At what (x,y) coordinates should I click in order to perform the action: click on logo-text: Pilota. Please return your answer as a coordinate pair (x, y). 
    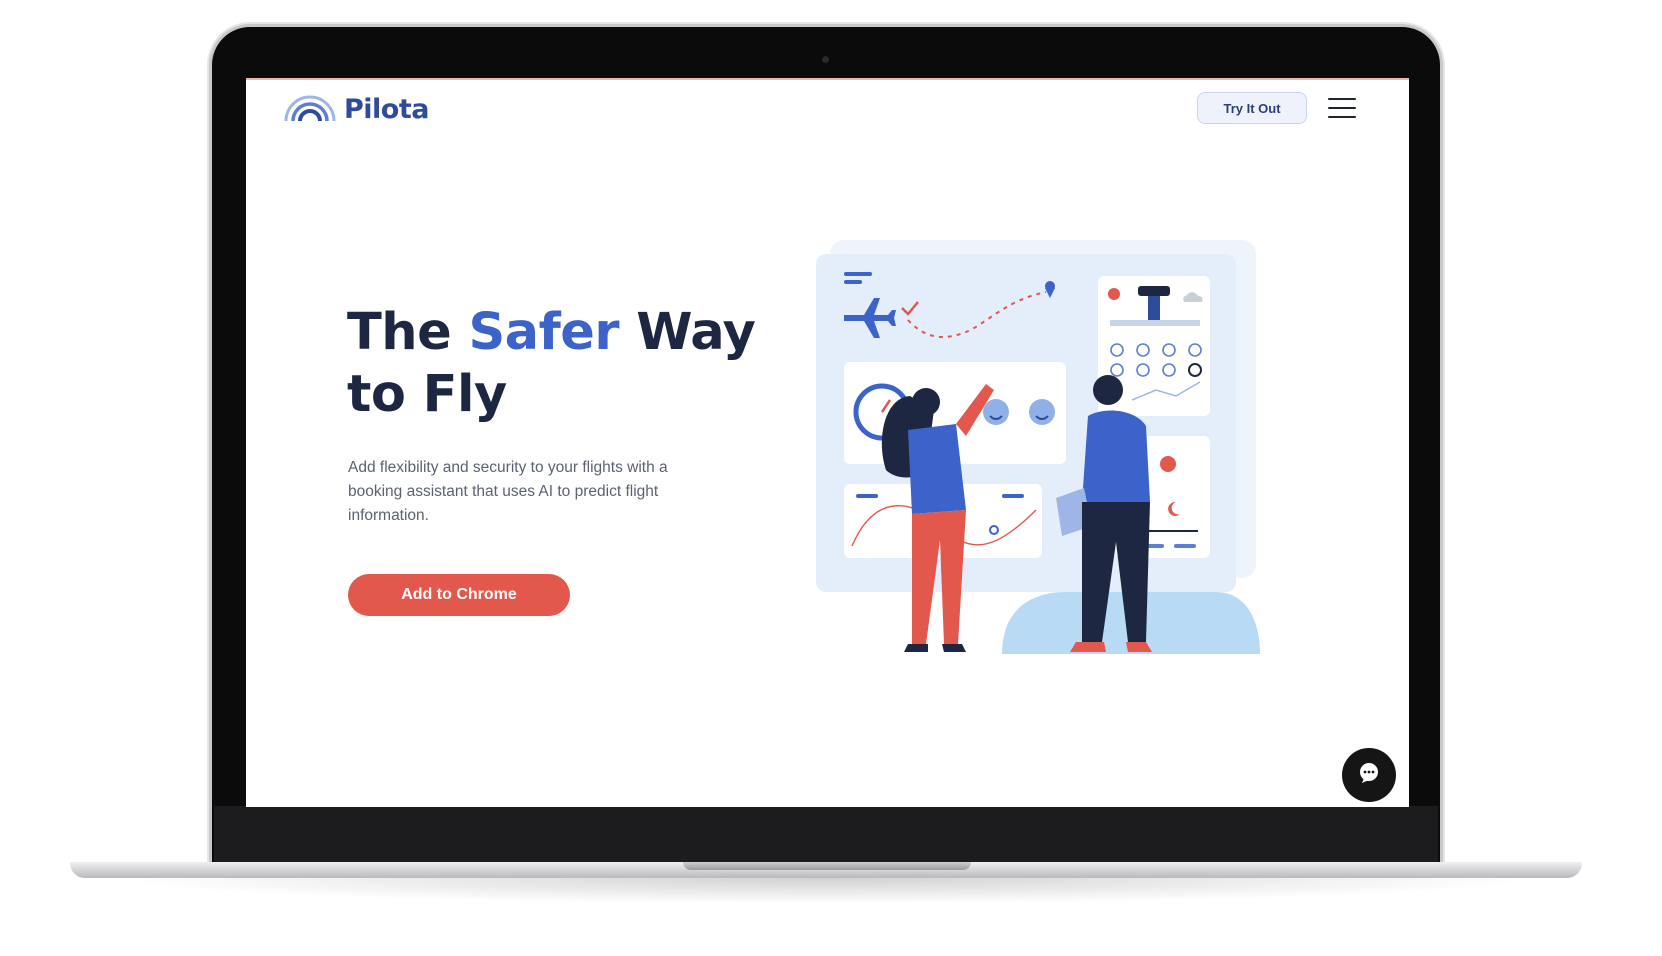
    Looking at the image, I should click on (386, 109).